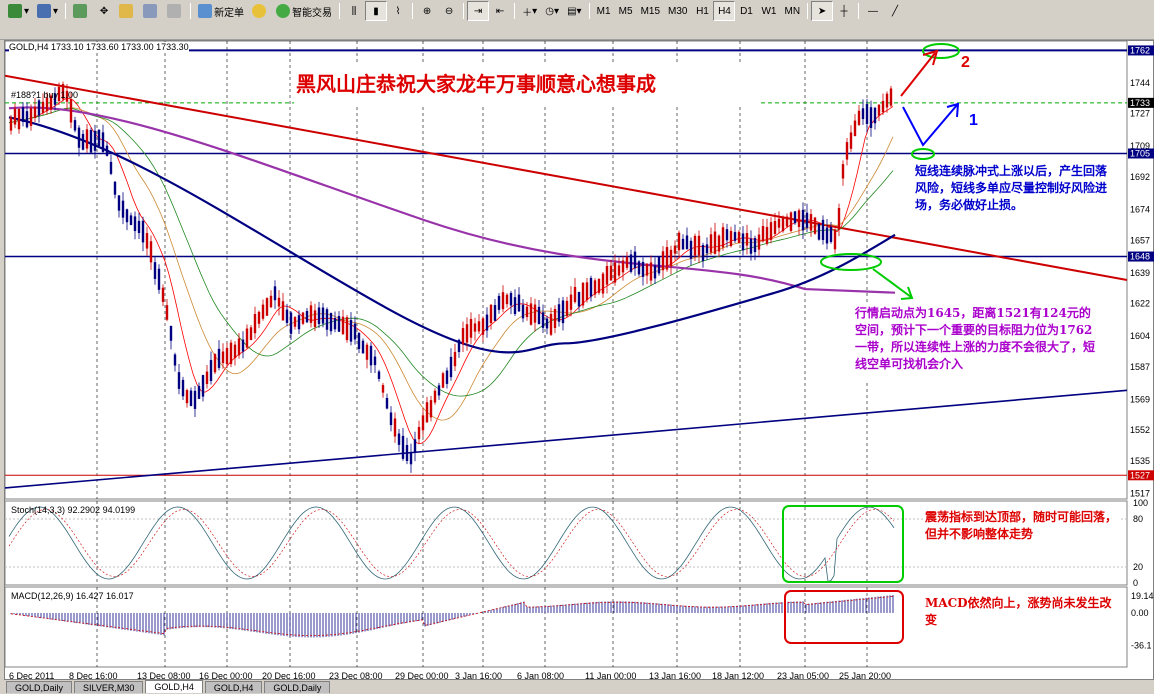 Image resolution: width=1154 pixels, height=694 pixels. I want to click on candlestick-button: ▮, so click(376, 11).